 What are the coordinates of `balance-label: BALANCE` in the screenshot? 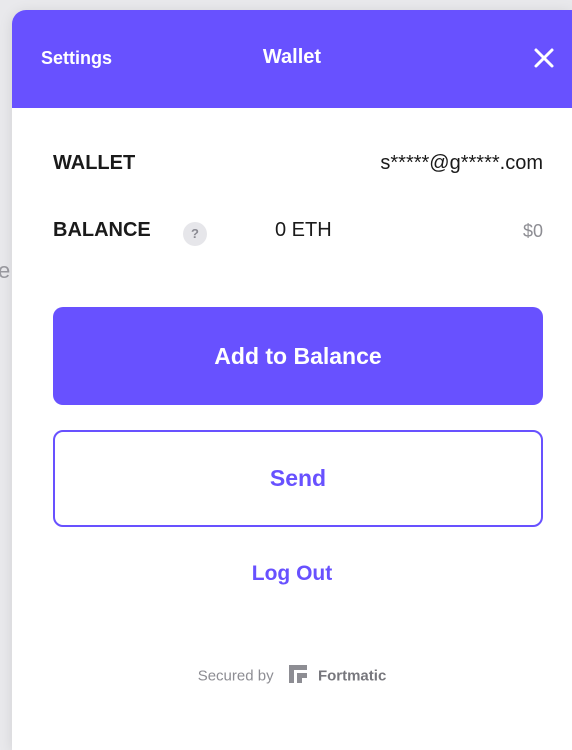 It's located at (102, 230).